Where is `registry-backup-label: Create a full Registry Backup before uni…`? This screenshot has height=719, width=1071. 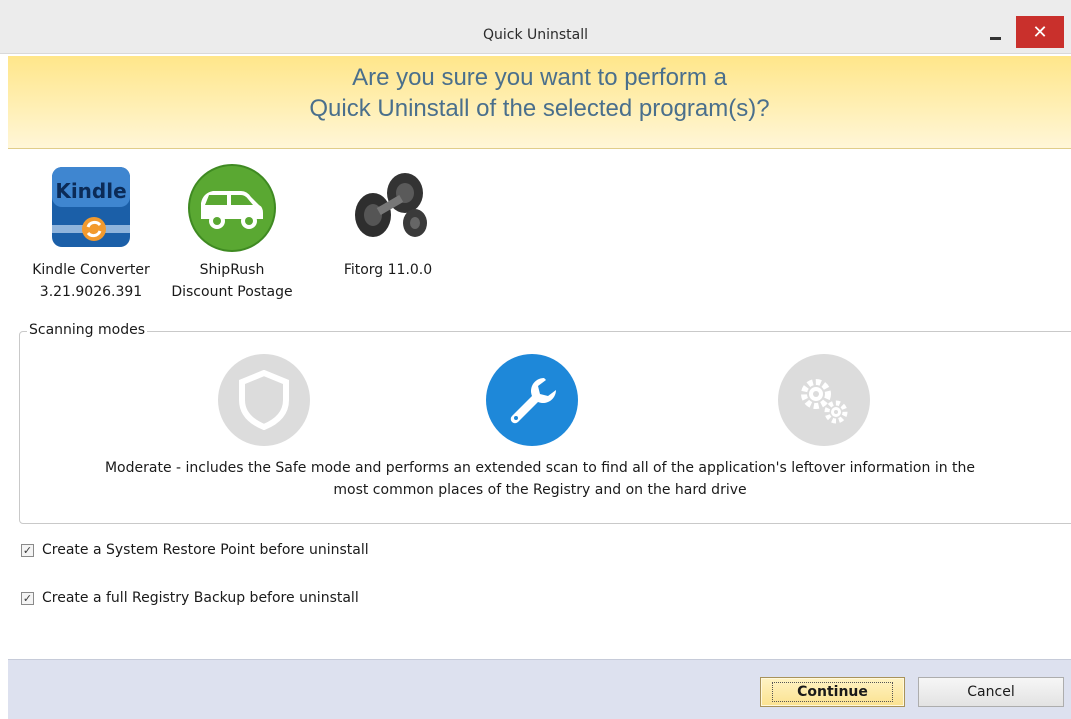 registry-backup-label: Create a full Registry Backup before uni… is located at coordinates (200, 598).